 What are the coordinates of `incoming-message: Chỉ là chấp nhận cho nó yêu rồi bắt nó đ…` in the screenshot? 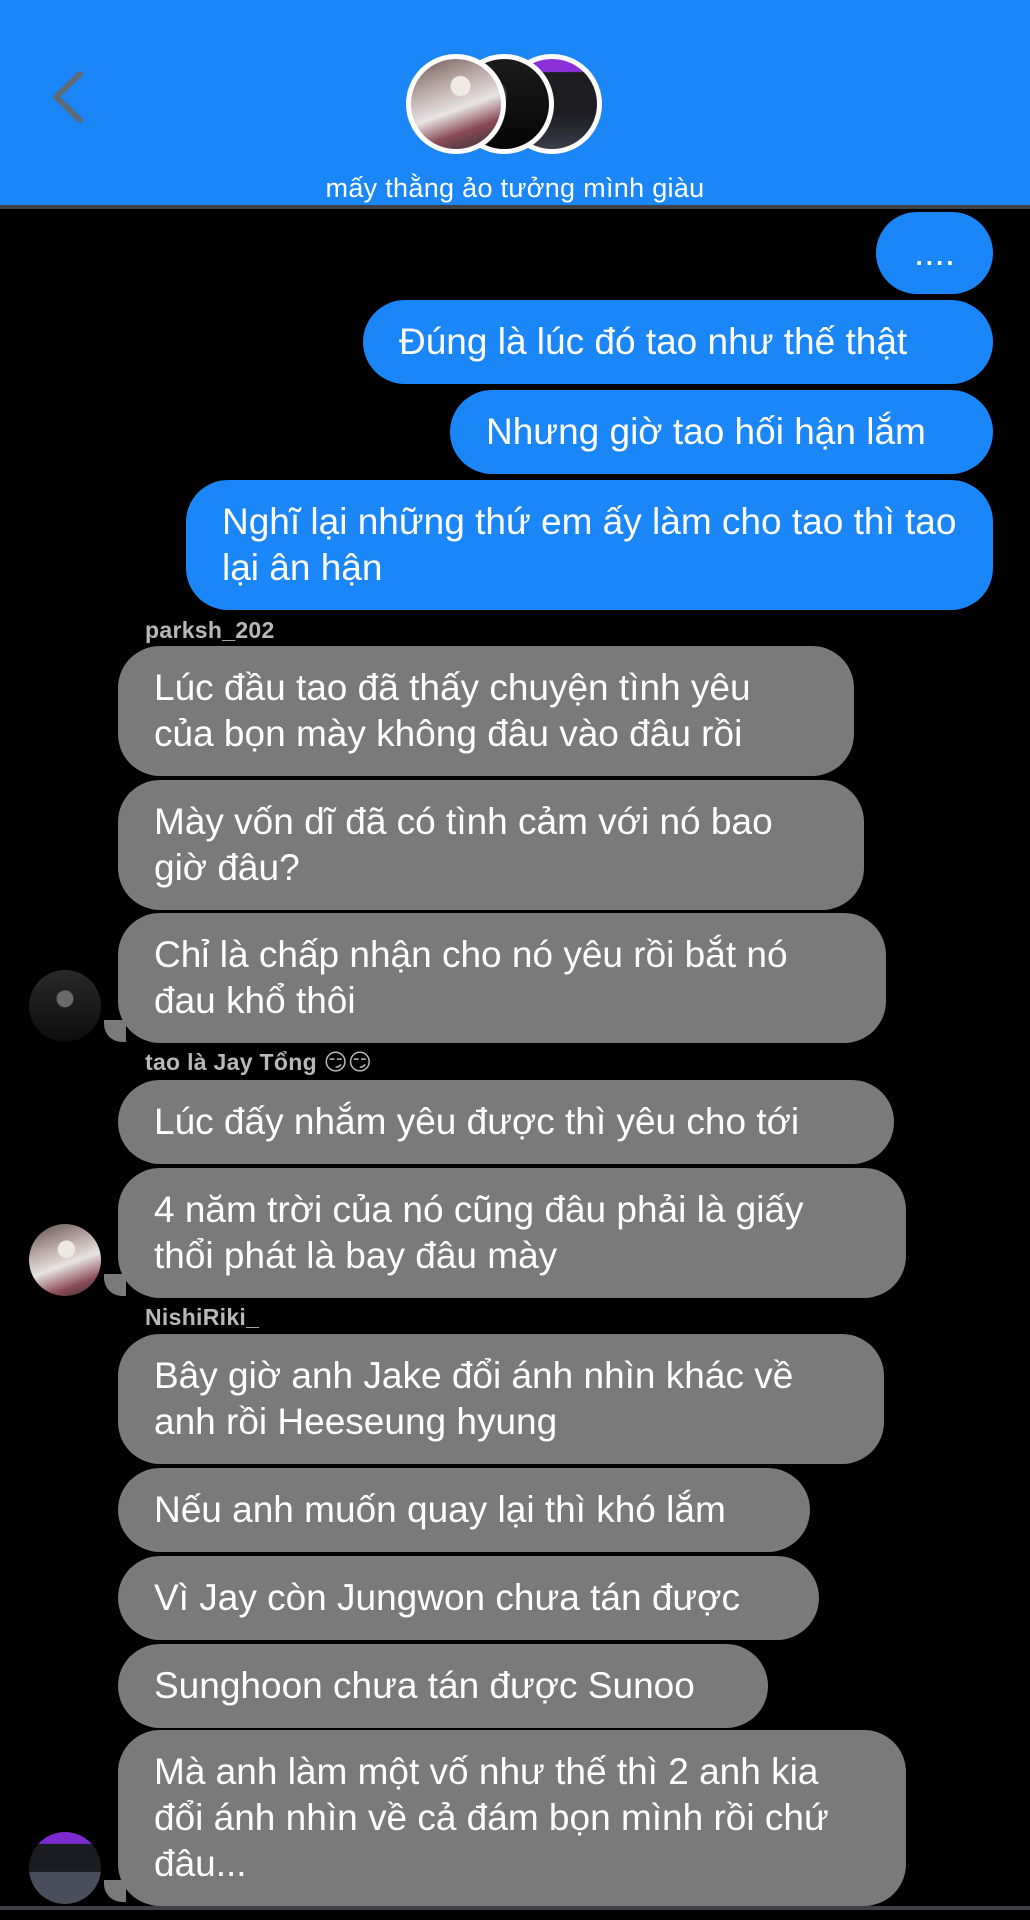 It's located at (502, 978).